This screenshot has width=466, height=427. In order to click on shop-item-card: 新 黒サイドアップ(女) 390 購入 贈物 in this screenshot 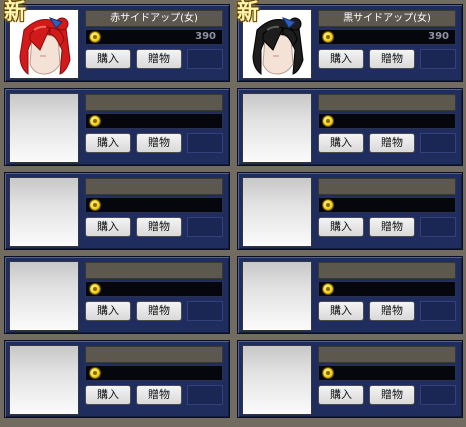, I will do `click(350, 41)`.